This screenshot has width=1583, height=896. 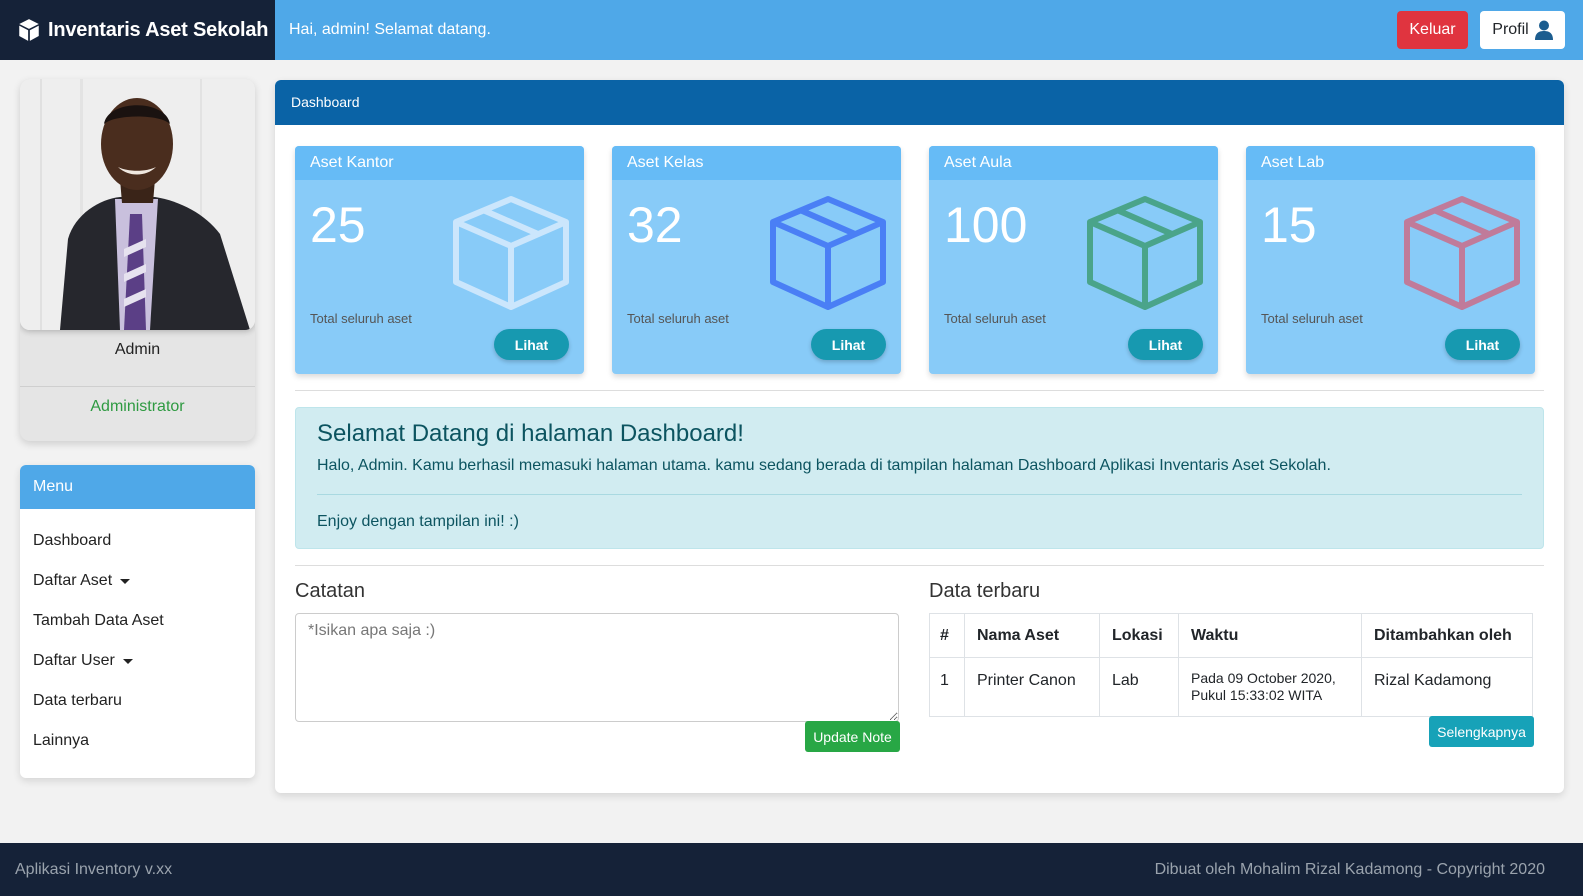 I want to click on column-header: #, so click(x=947, y=635).